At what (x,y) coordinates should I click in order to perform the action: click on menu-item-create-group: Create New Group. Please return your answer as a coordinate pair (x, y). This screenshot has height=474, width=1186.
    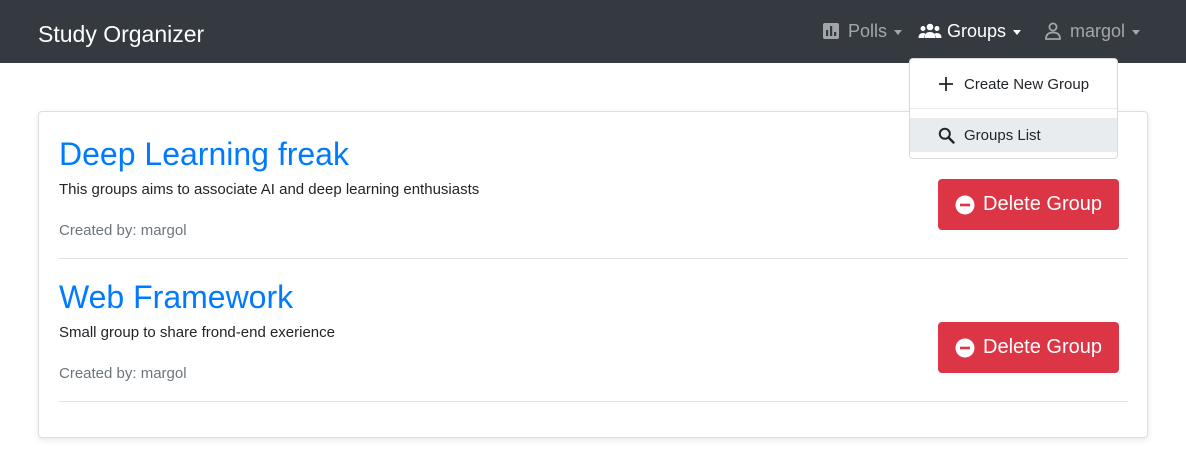
    Looking at the image, I should click on (1013, 84).